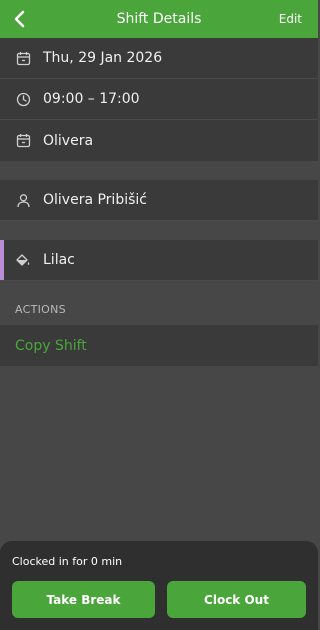  I want to click on shift-time: 09:00 – 17:00, so click(91, 99).